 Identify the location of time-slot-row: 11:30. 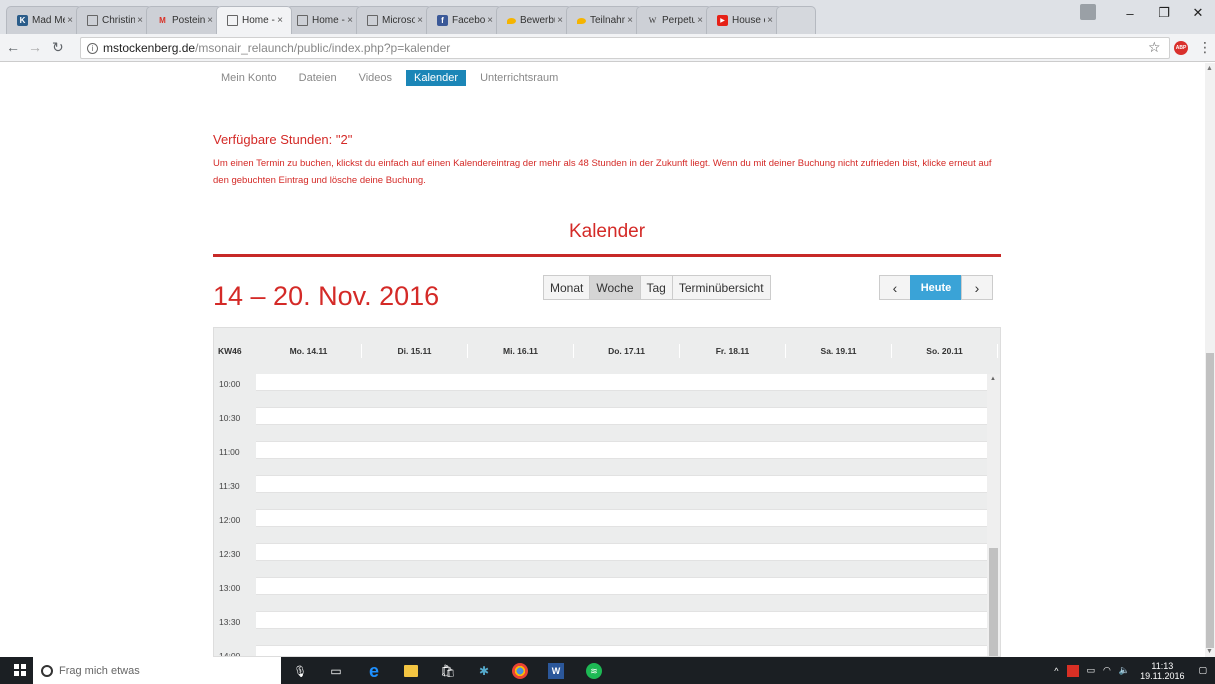
(601, 484).